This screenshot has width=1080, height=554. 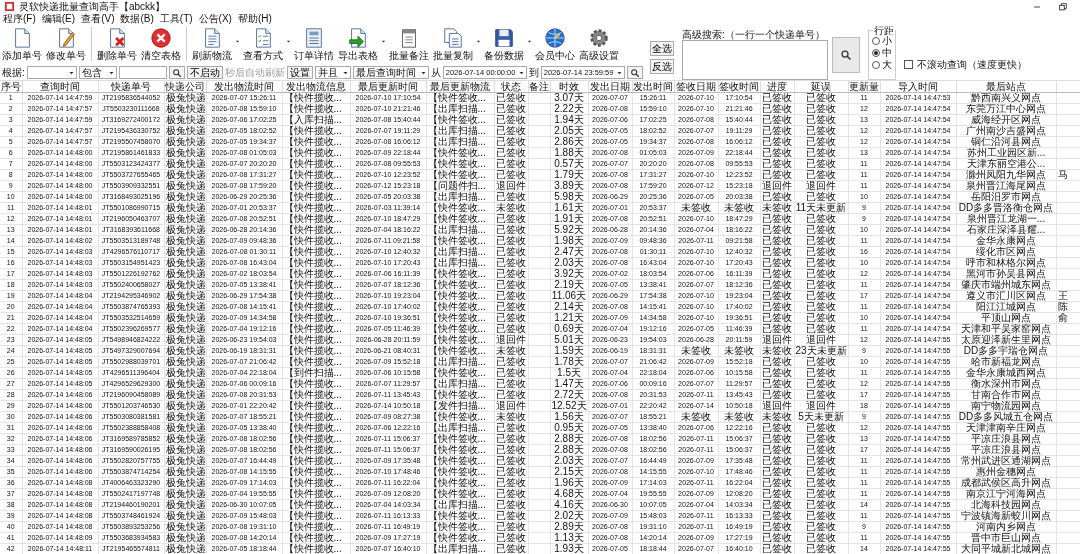 What do you see at coordinates (610, 86) in the screenshot?
I see `column-header: 发出日期` at bounding box center [610, 86].